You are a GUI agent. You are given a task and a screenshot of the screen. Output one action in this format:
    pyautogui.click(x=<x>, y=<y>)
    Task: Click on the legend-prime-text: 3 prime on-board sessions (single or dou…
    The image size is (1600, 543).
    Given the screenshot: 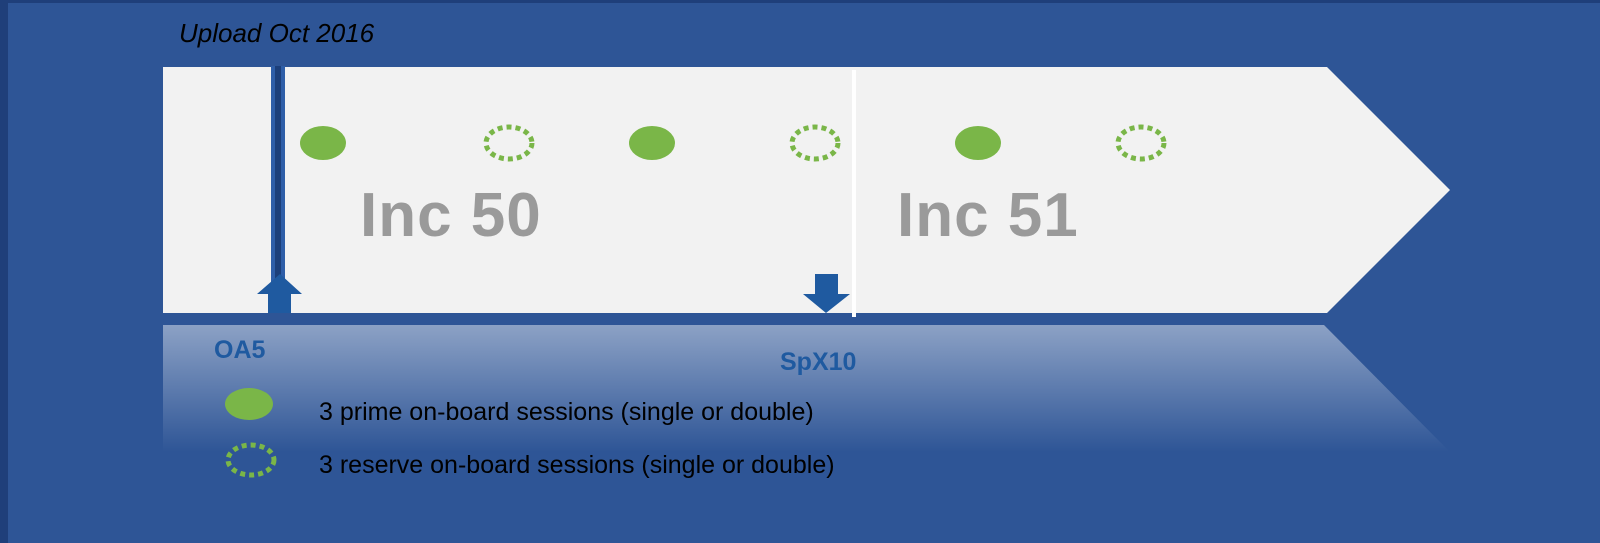 What is the action you would take?
    pyautogui.click(x=566, y=412)
    